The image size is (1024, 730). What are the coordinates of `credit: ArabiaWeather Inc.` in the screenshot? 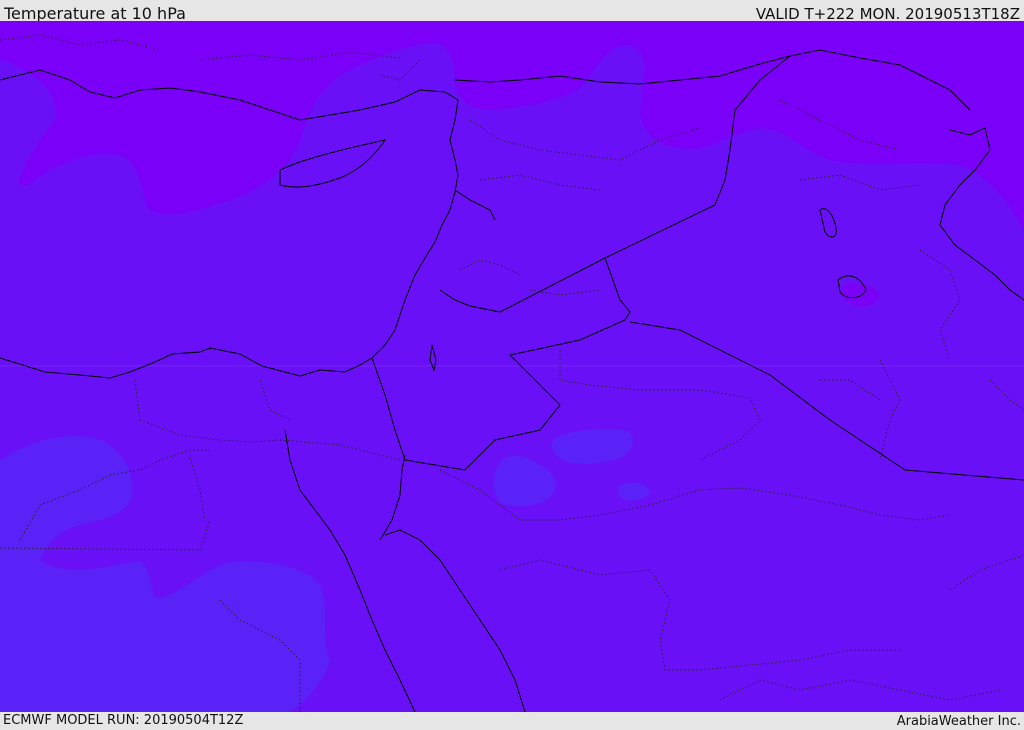 It's located at (958, 721).